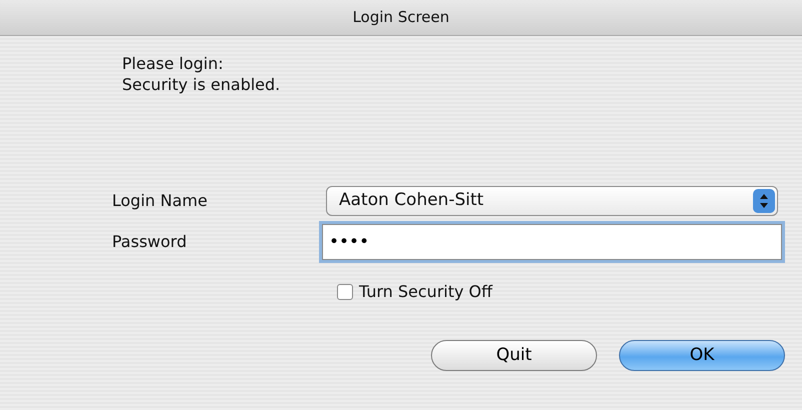 The width and height of the screenshot is (802, 410). I want to click on checkbox, so click(345, 292).